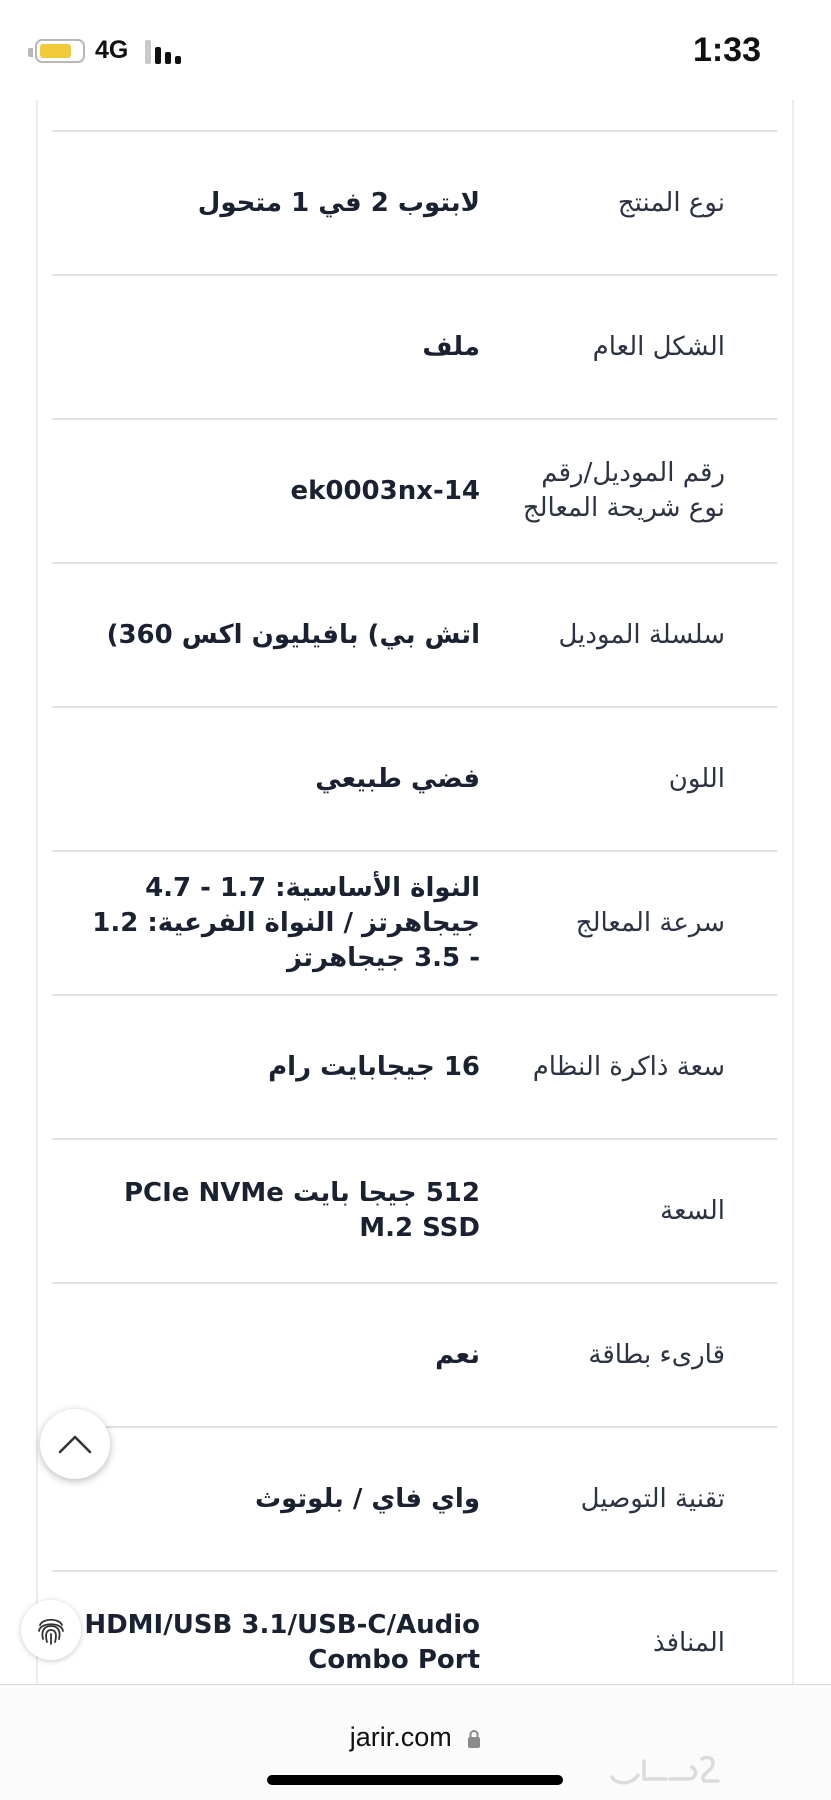 This screenshot has width=831, height=1800. I want to click on spec-value: نعم, so click(457, 1354).